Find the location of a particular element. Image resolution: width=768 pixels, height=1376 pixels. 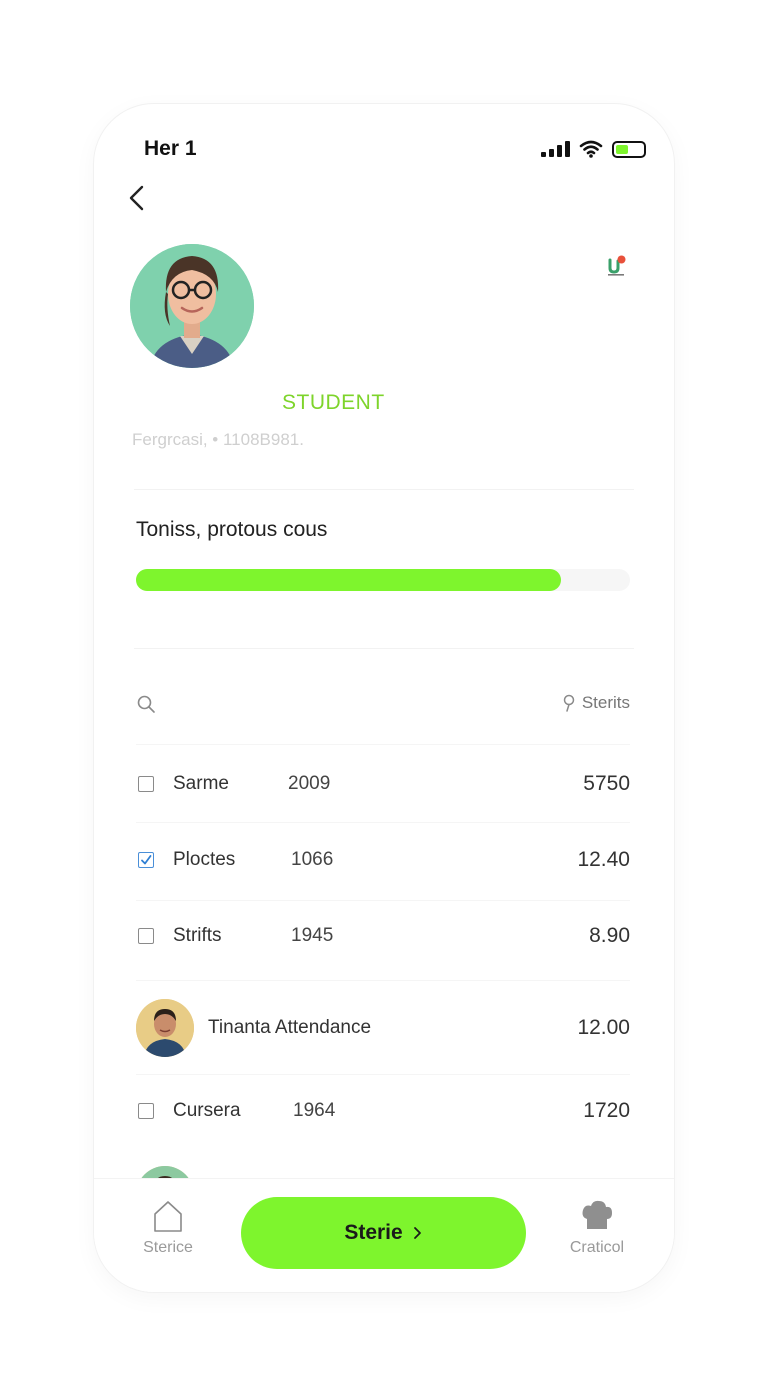

tab-craticol: Craticol is located at coordinates (597, 1228).